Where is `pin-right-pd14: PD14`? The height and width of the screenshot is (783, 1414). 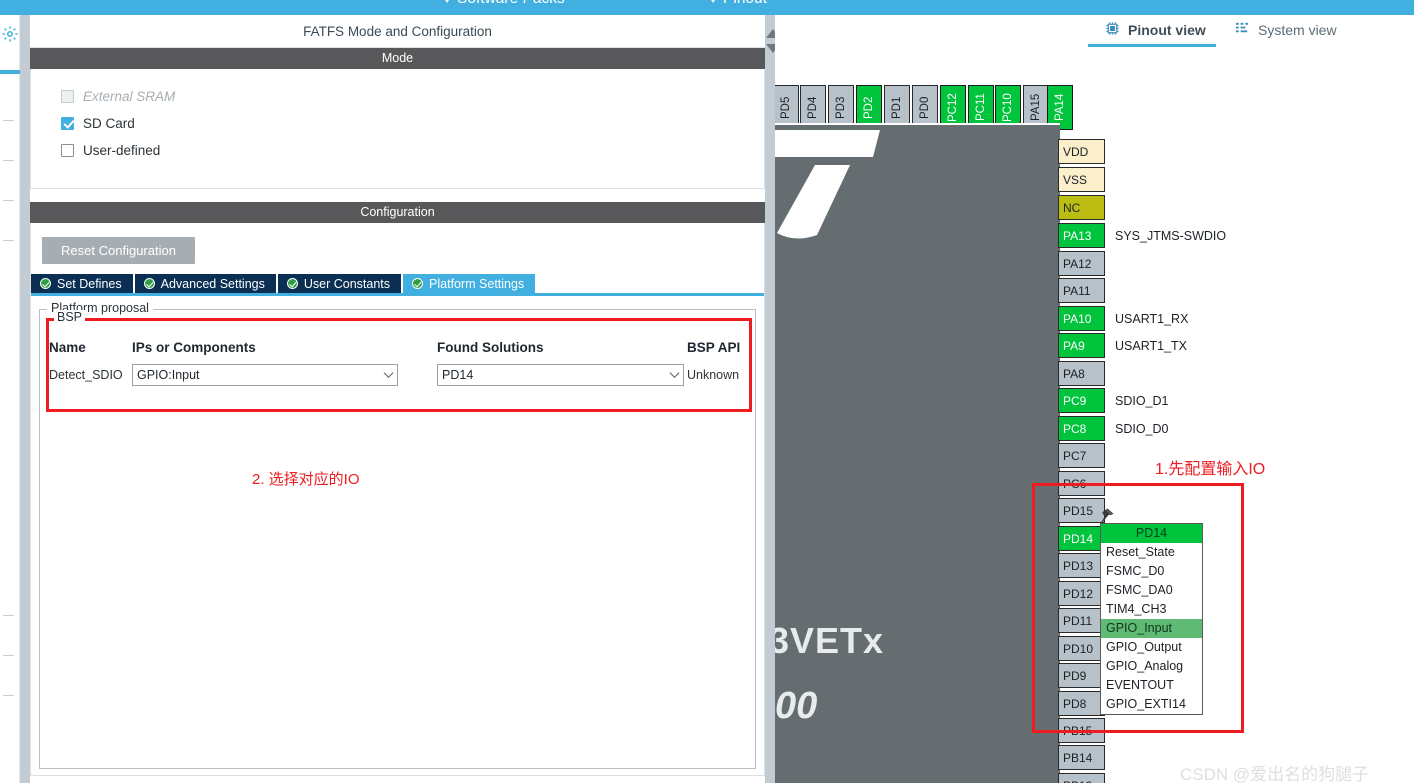 pin-right-pd14: PD14 is located at coordinates (1081, 538).